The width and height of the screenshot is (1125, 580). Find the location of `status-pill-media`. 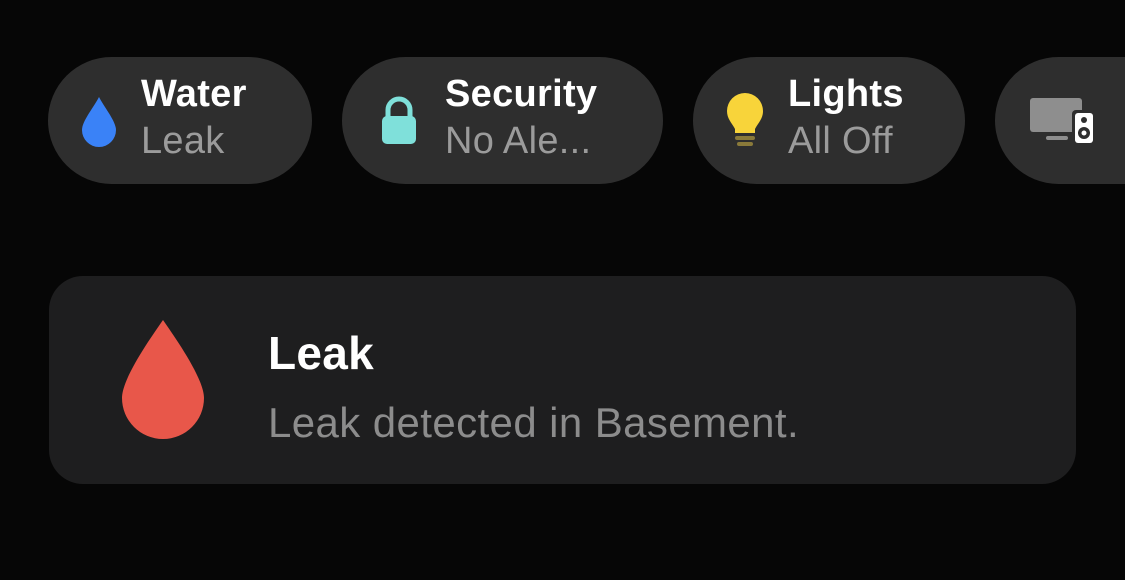

status-pill-media is located at coordinates (1060, 120).